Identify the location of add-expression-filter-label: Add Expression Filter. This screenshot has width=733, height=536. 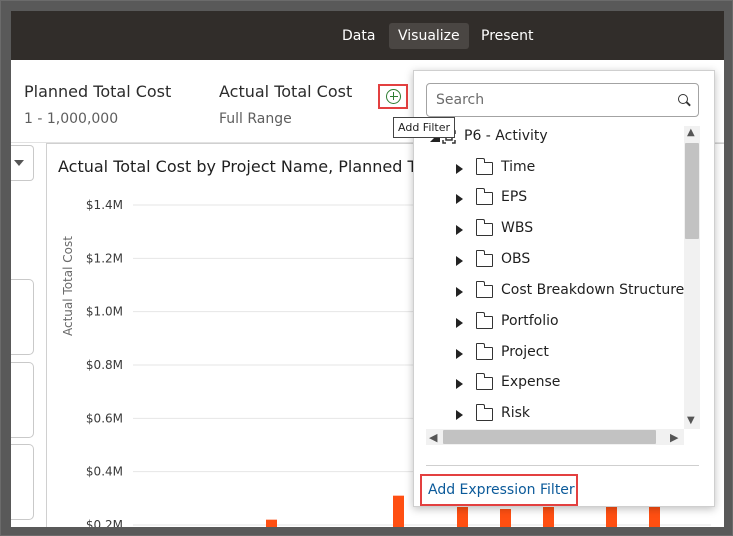
(501, 490).